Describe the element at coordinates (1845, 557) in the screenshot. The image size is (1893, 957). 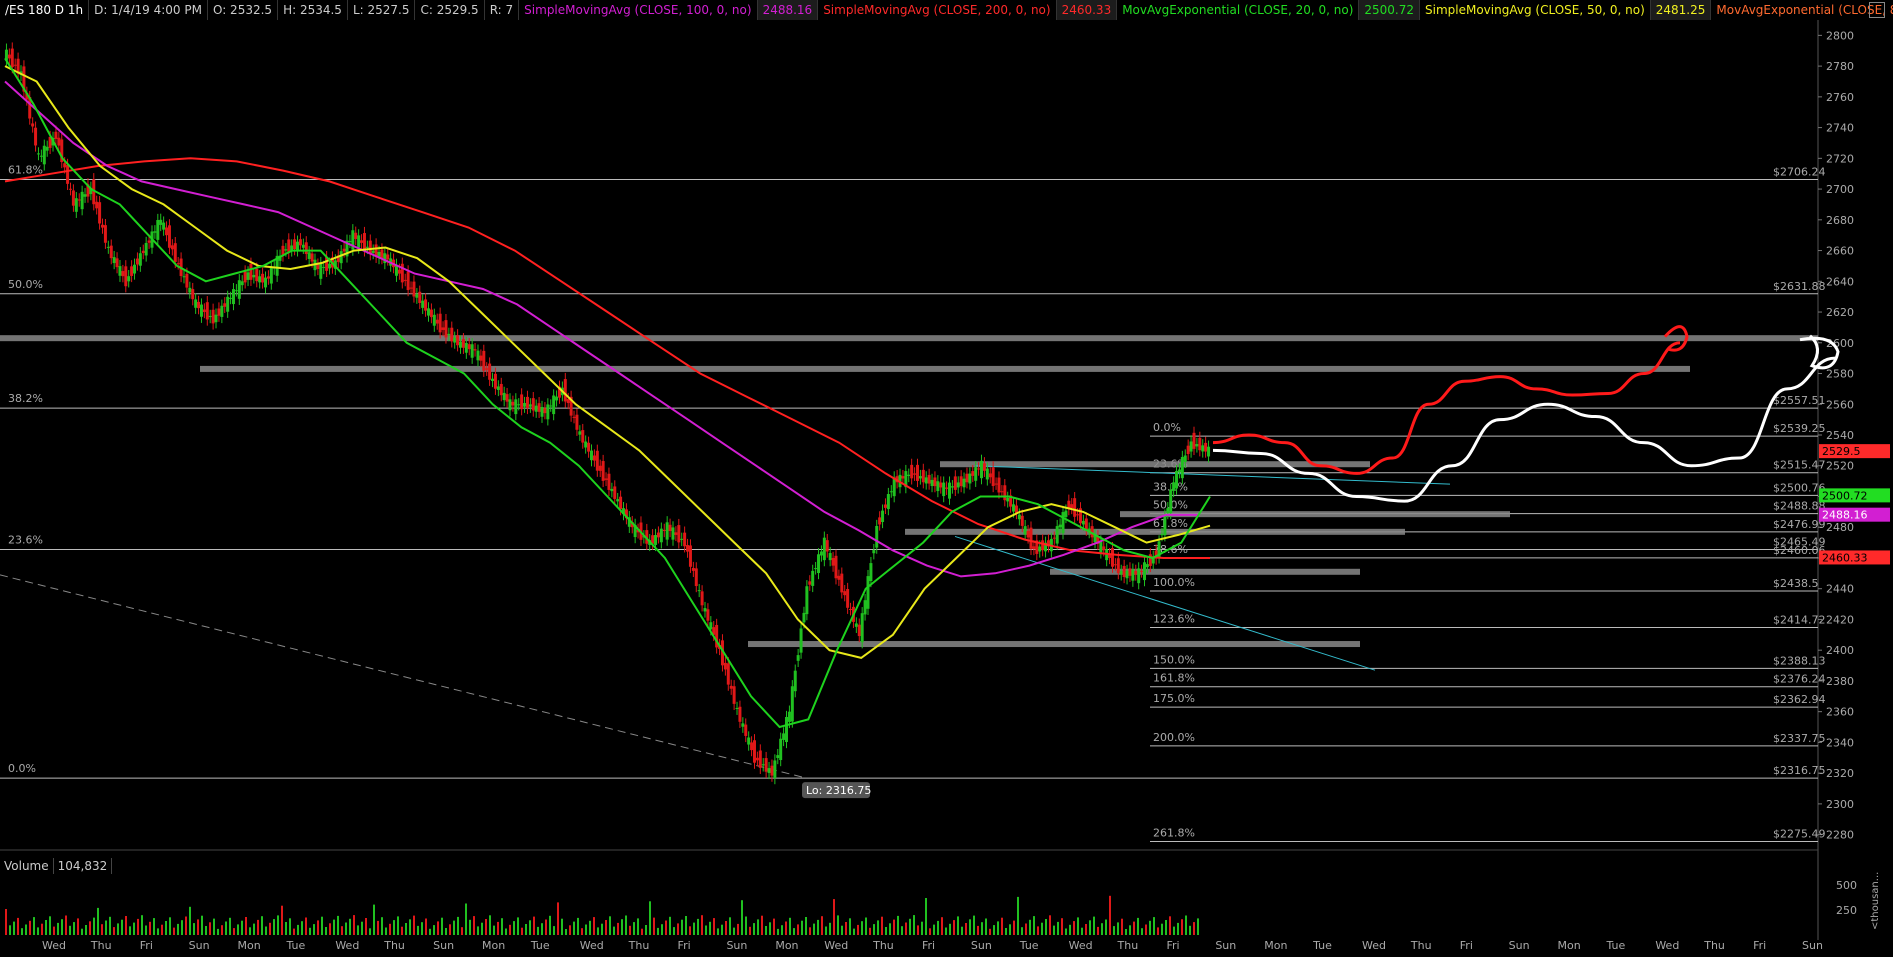
I see `price-badge-text-3: 2460.33` at that location.